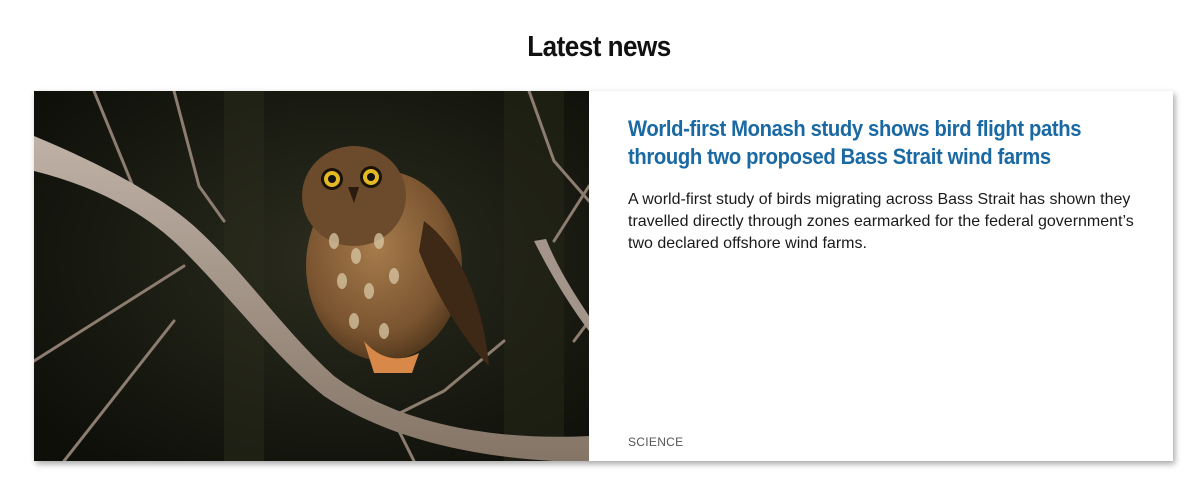  I want to click on section-title: Latest news, so click(599, 47).